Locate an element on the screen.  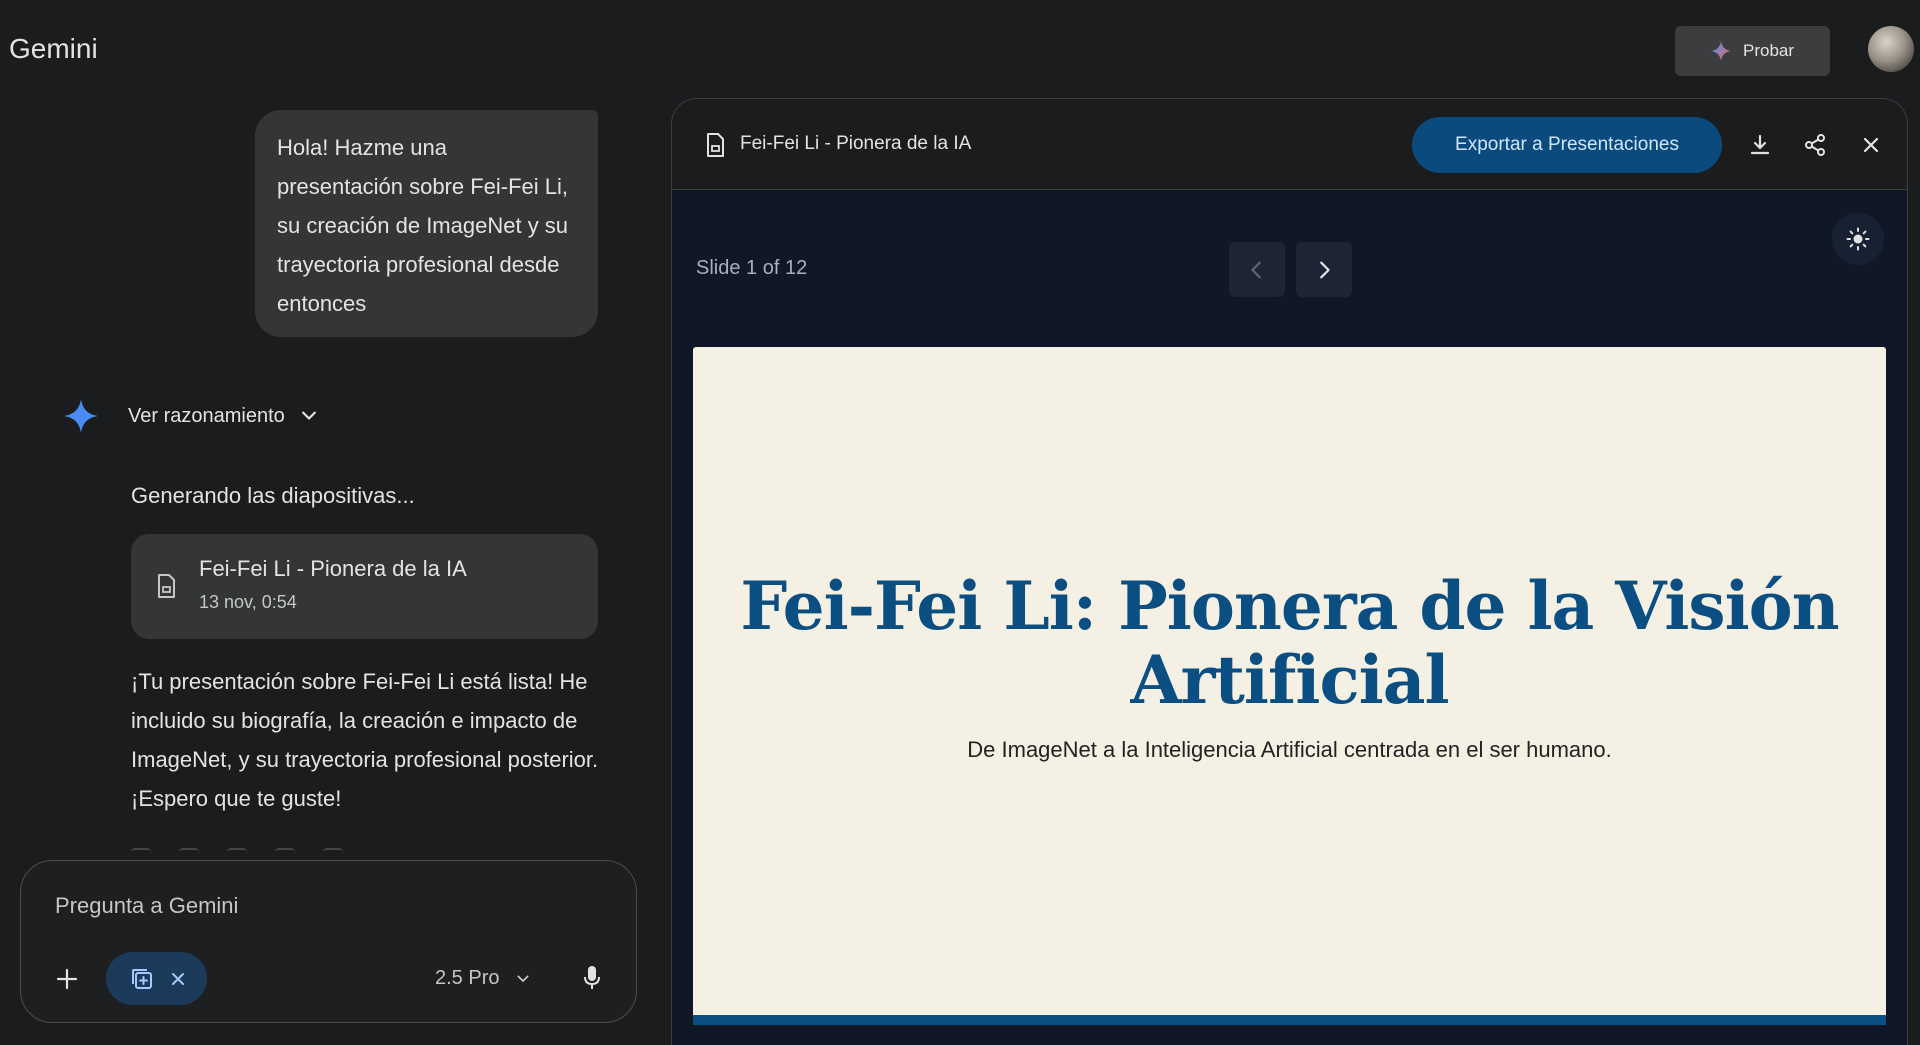
model-selector: 2.5 Pro is located at coordinates (483, 978).